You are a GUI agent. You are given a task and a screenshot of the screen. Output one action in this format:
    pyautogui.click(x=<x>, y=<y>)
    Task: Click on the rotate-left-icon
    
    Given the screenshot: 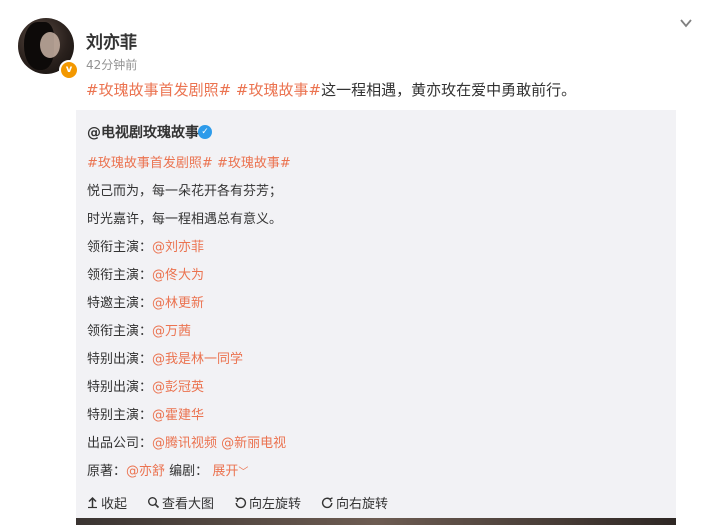 What is the action you would take?
    pyautogui.click(x=241, y=502)
    